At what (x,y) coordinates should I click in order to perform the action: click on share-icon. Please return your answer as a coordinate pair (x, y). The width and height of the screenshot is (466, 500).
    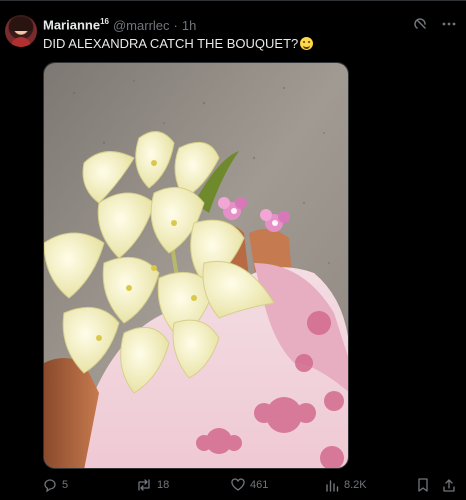
    Looking at the image, I should click on (449, 485).